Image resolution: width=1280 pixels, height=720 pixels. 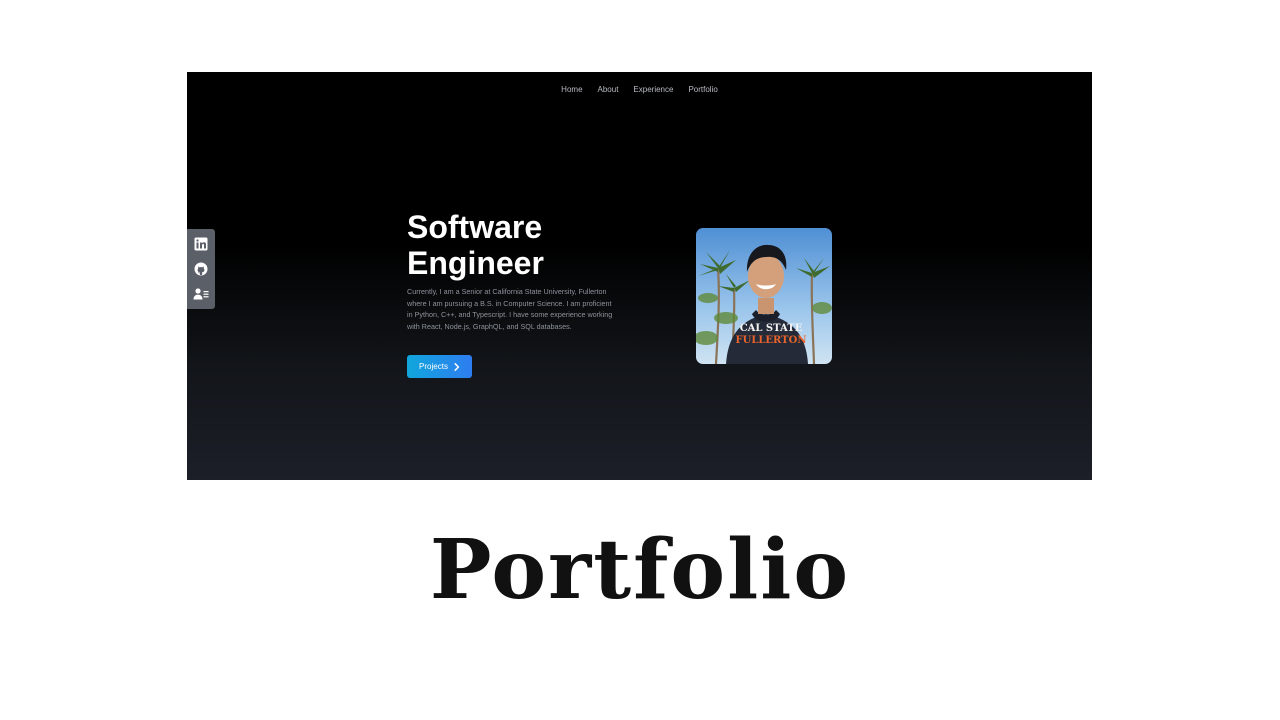 I want to click on nav-about: About, so click(x=608, y=89).